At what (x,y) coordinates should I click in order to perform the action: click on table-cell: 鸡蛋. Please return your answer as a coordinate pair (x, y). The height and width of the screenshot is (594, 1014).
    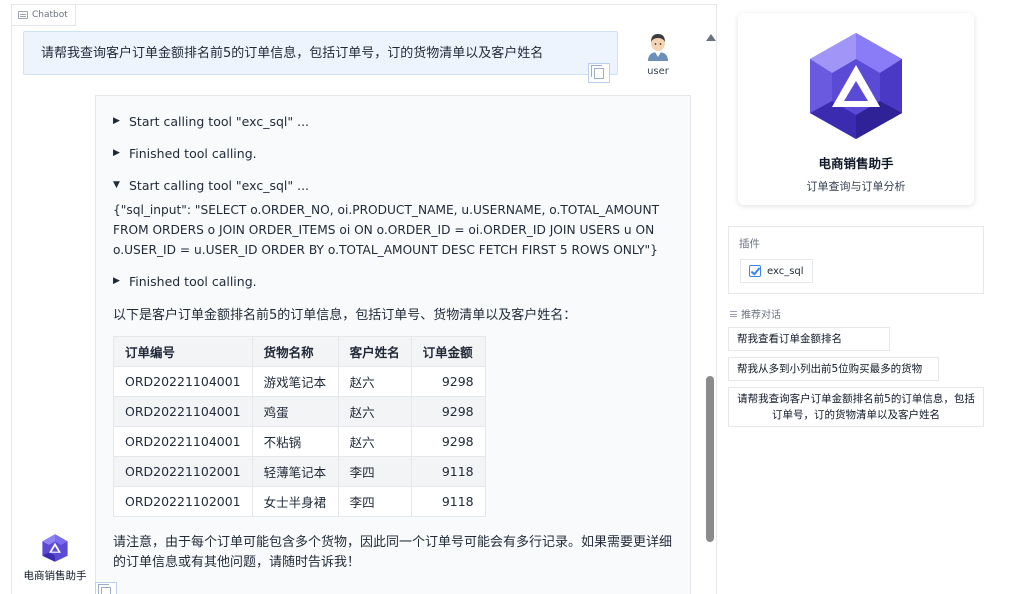
    Looking at the image, I should click on (295, 411).